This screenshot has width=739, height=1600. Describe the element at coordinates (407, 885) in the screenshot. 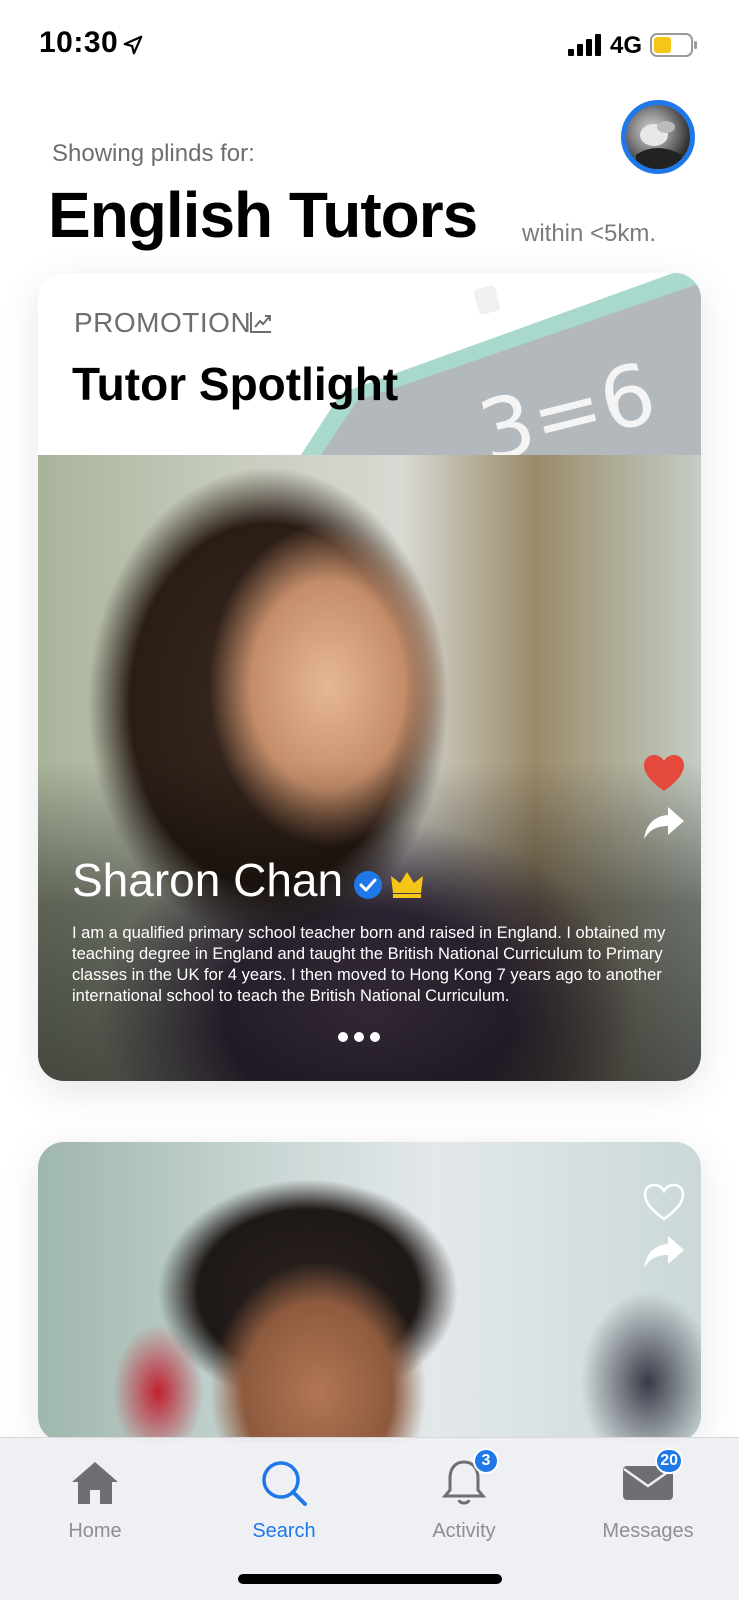

I see `crown-icon` at that location.